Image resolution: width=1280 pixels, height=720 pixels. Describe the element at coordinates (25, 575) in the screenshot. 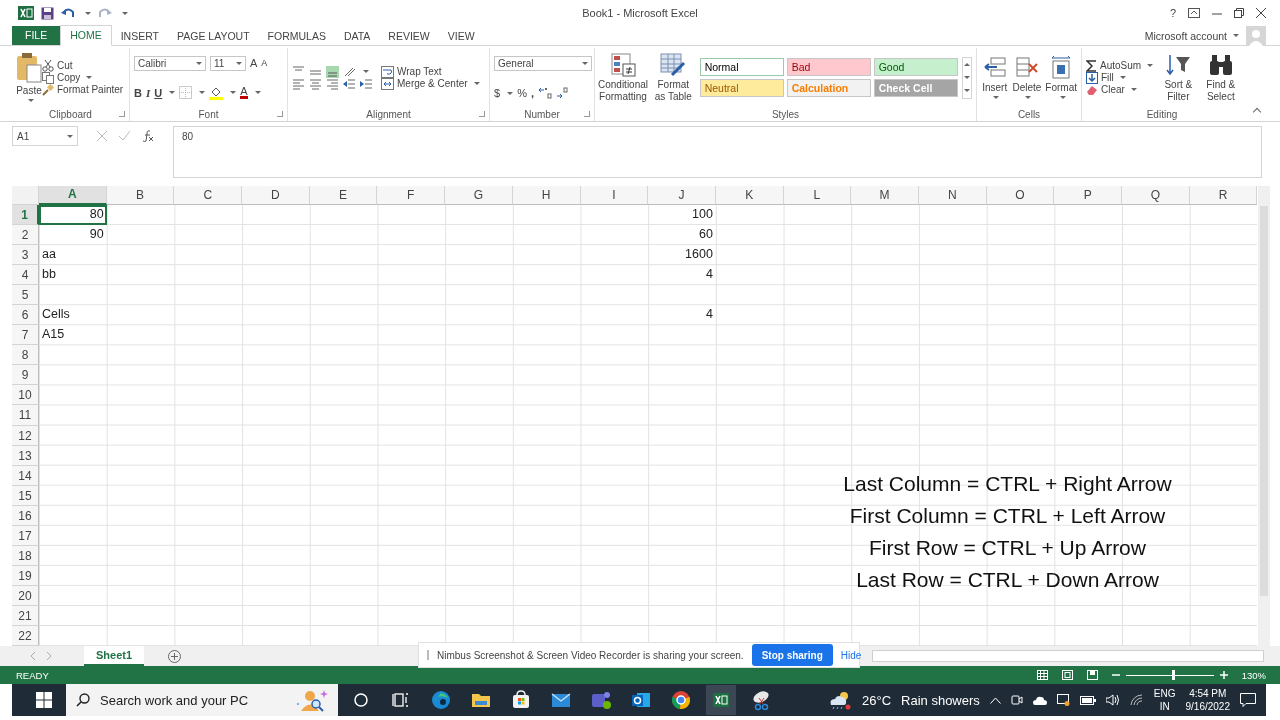

I see `row-header: 19` at that location.